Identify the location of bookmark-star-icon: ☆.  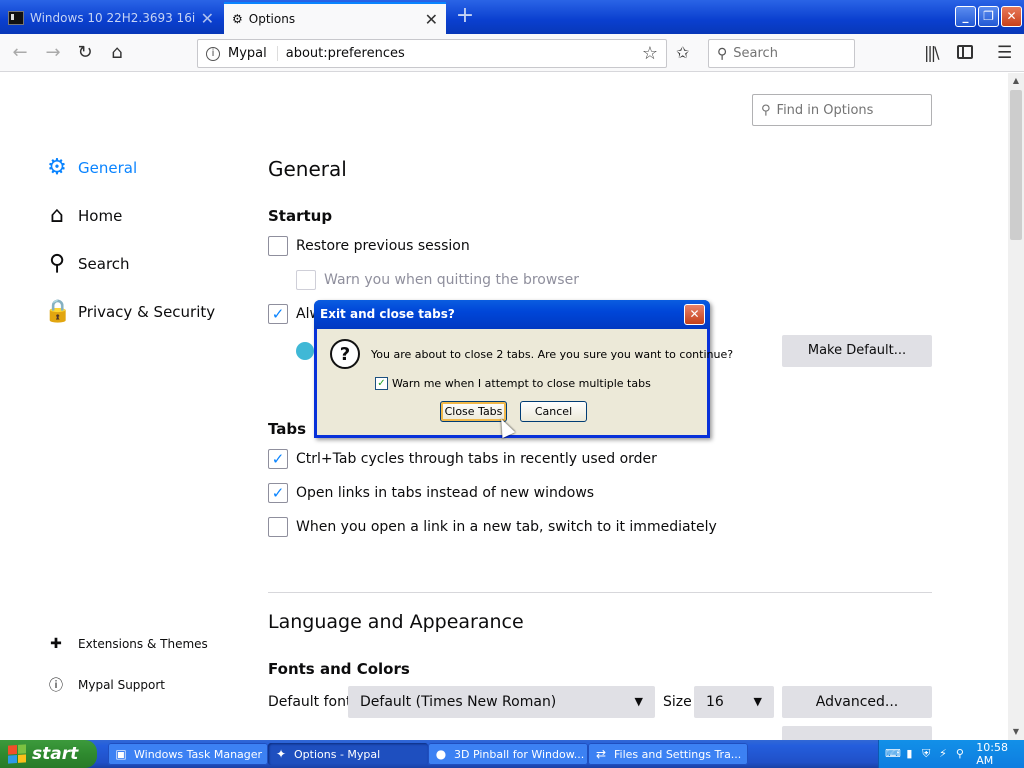
(650, 53).